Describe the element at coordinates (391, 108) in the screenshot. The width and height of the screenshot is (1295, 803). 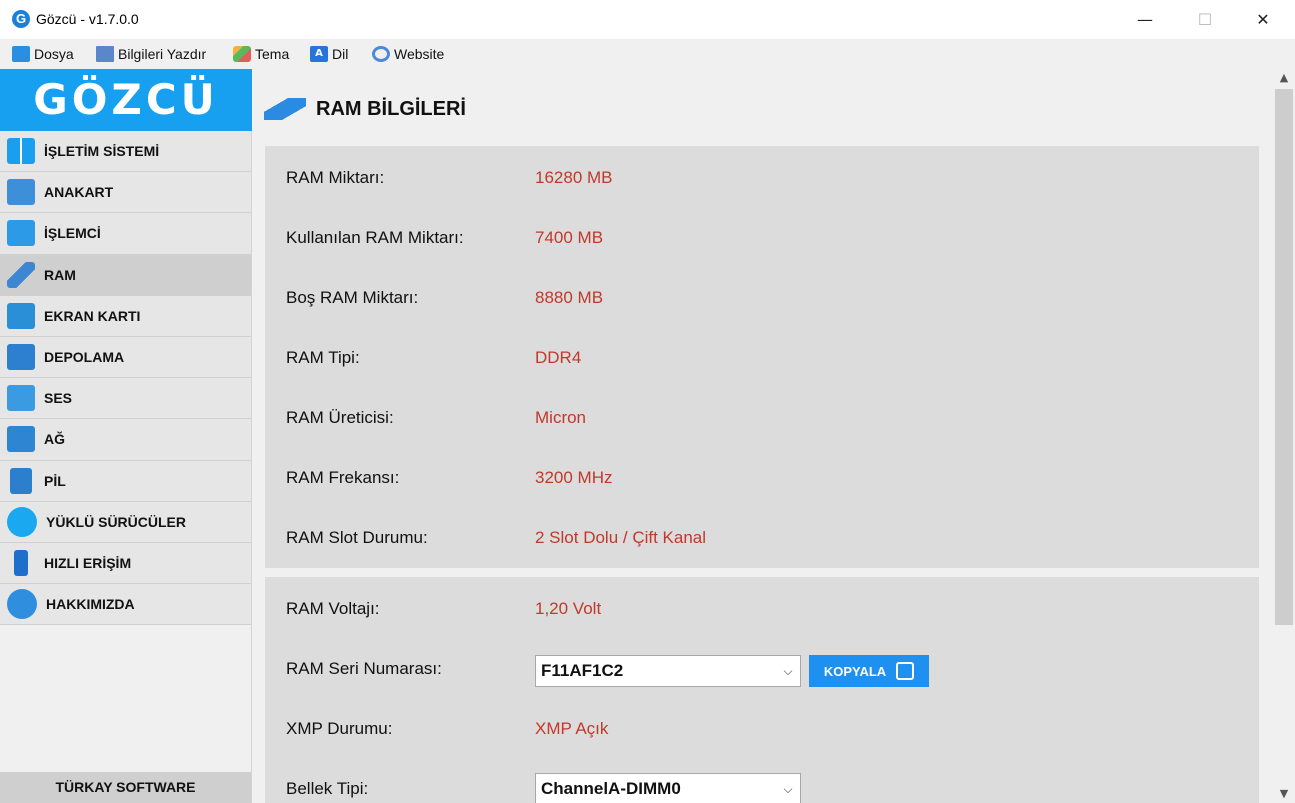
I see `page-title: RAM BİLGİLERİ` at that location.